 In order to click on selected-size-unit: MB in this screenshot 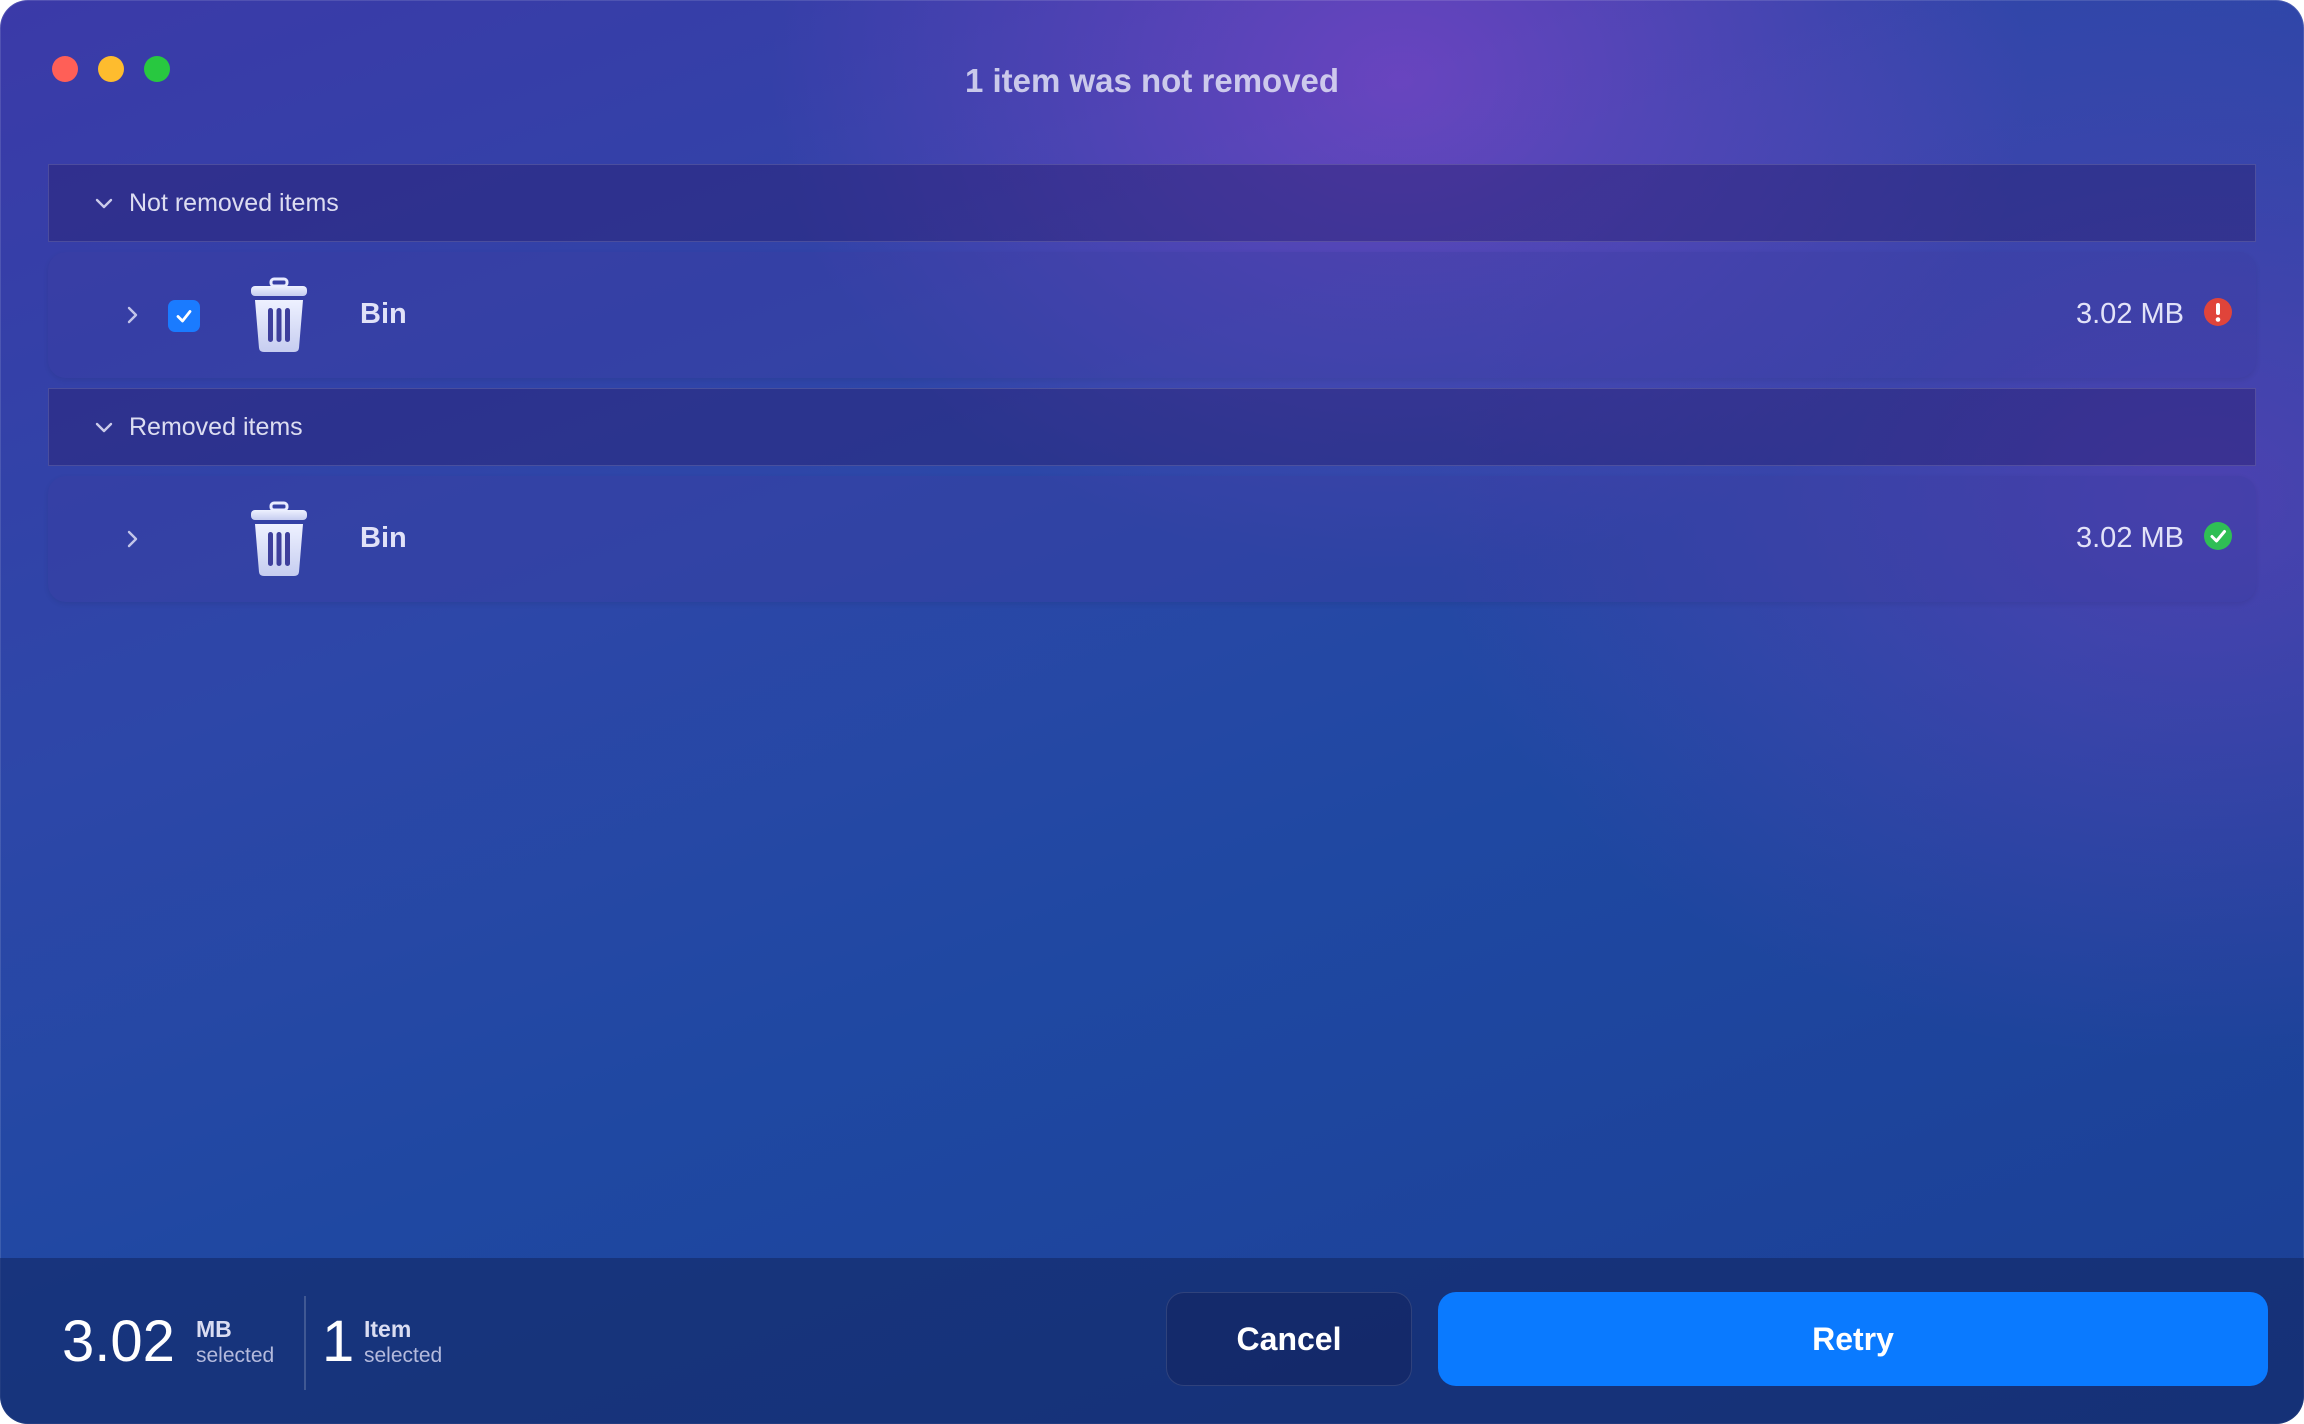, I will do `click(214, 1329)`.